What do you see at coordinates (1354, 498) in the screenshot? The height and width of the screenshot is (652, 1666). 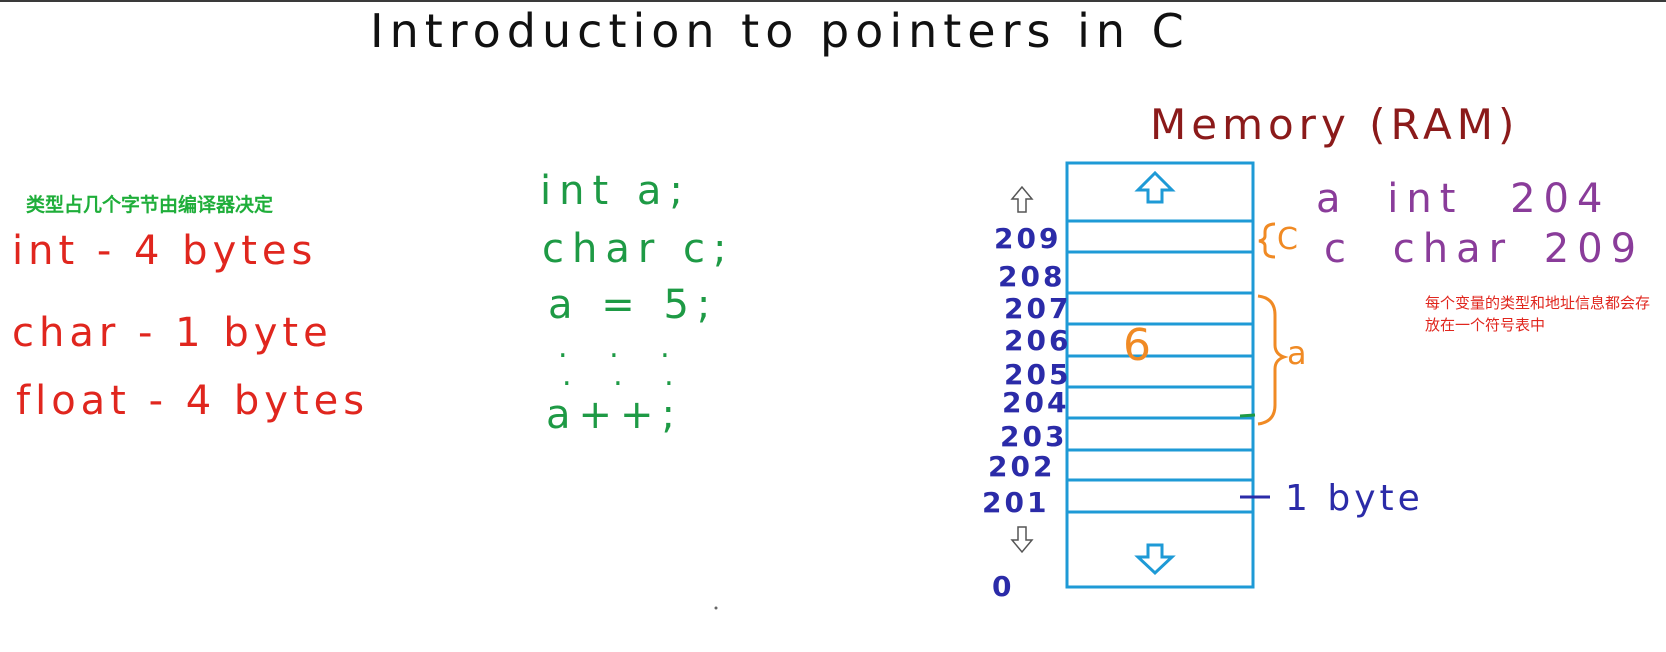 I see `byte-size-label: 1 byte` at bounding box center [1354, 498].